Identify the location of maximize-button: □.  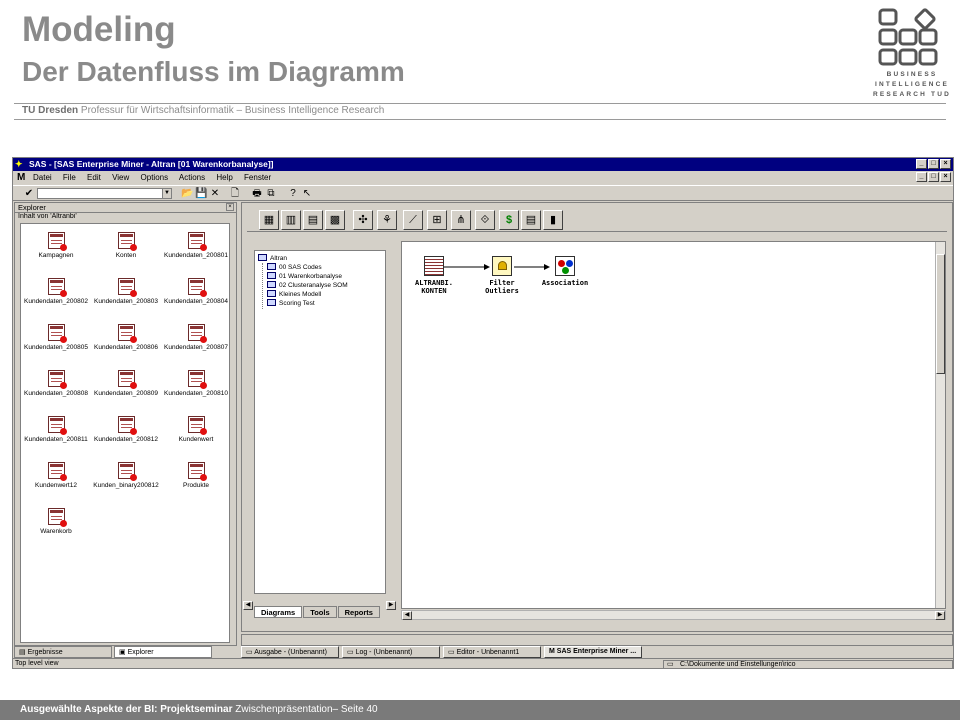
(933, 164).